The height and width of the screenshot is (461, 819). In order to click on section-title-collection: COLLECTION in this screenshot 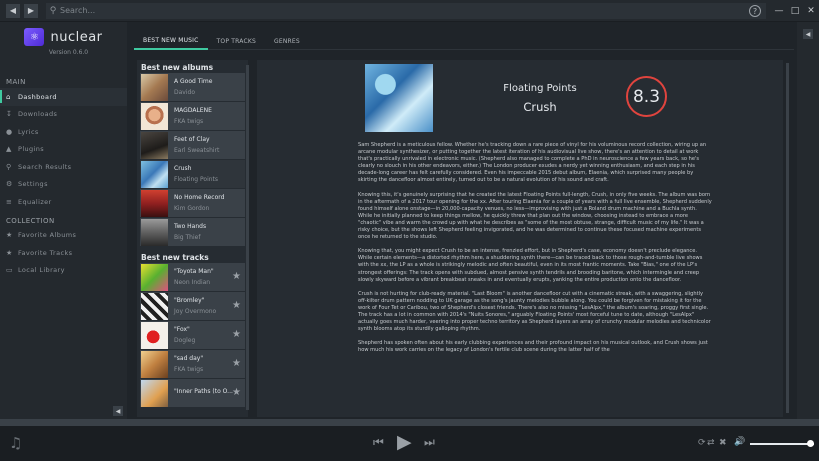, I will do `click(30, 220)`.